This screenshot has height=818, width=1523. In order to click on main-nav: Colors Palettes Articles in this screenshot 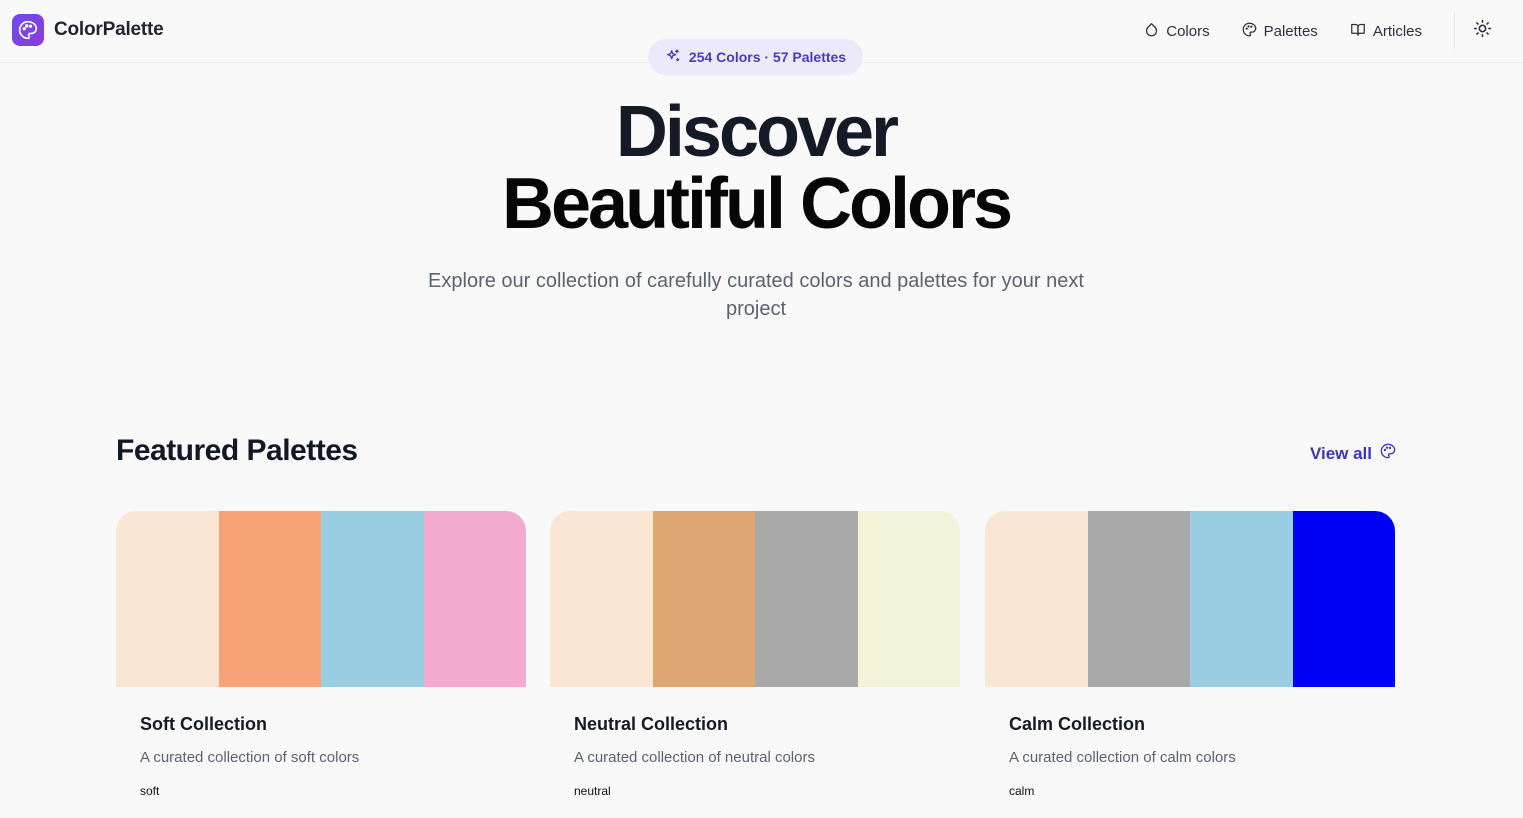, I will do `click(1333, 31)`.